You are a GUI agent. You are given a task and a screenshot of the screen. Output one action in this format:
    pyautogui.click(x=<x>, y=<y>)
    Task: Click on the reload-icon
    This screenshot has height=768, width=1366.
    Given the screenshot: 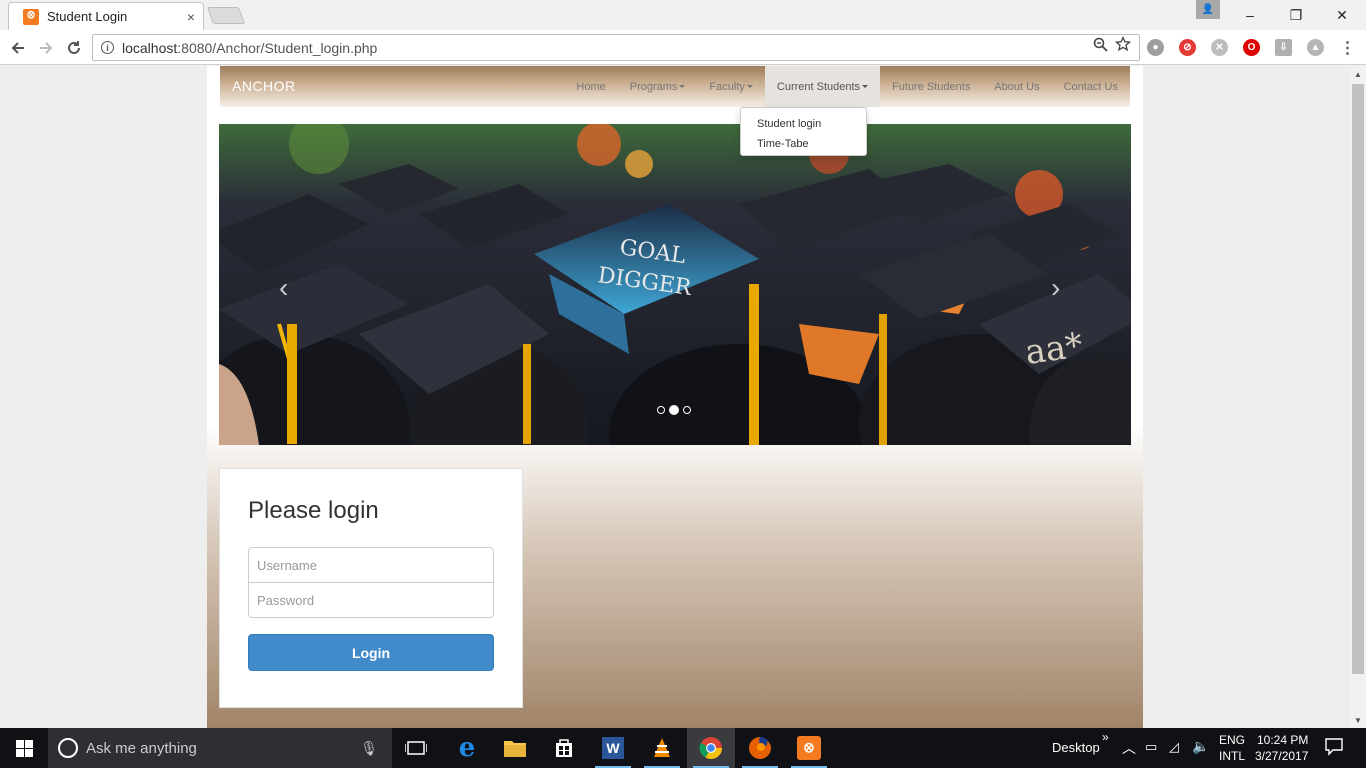 What is the action you would take?
    pyautogui.click(x=74, y=48)
    